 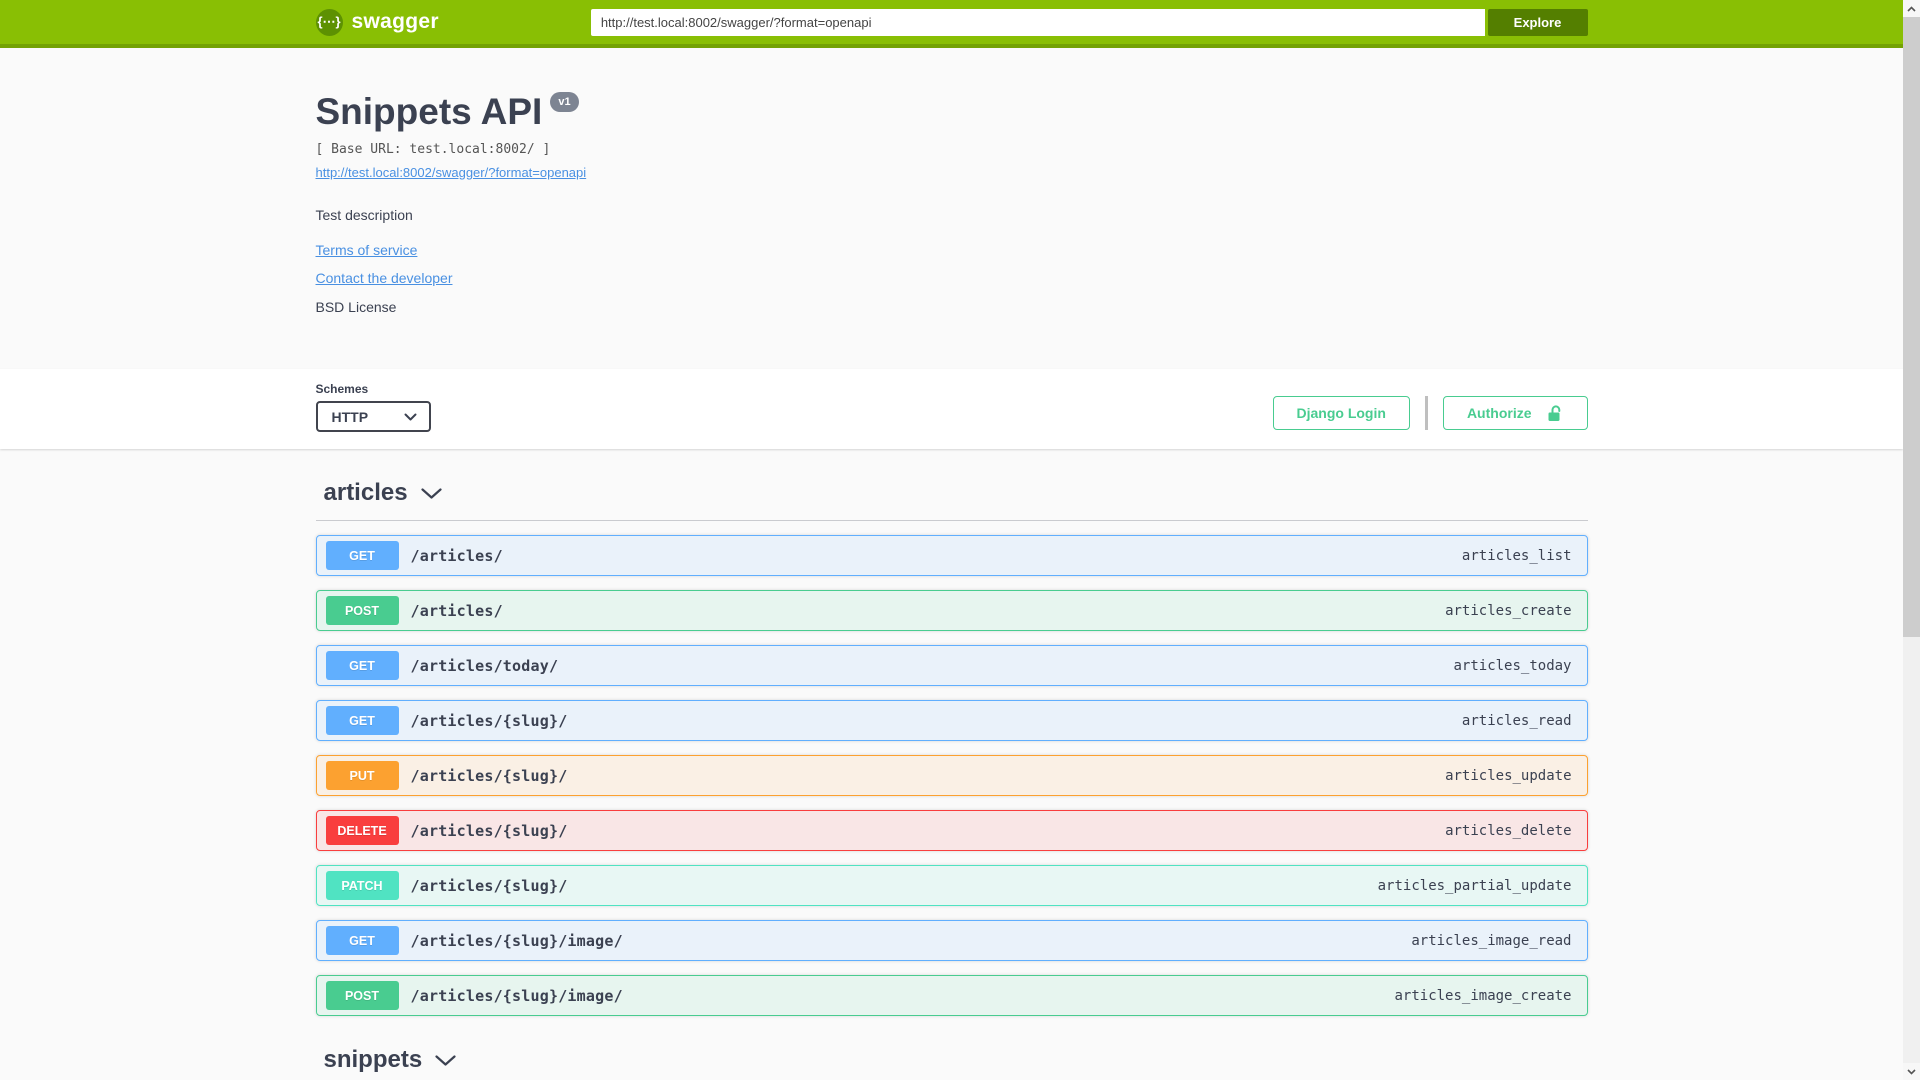 What do you see at coordinates (1491, 940) in the screenshot?
I see `operation-id: articles_image_read` at bounding box center [1491, 940].